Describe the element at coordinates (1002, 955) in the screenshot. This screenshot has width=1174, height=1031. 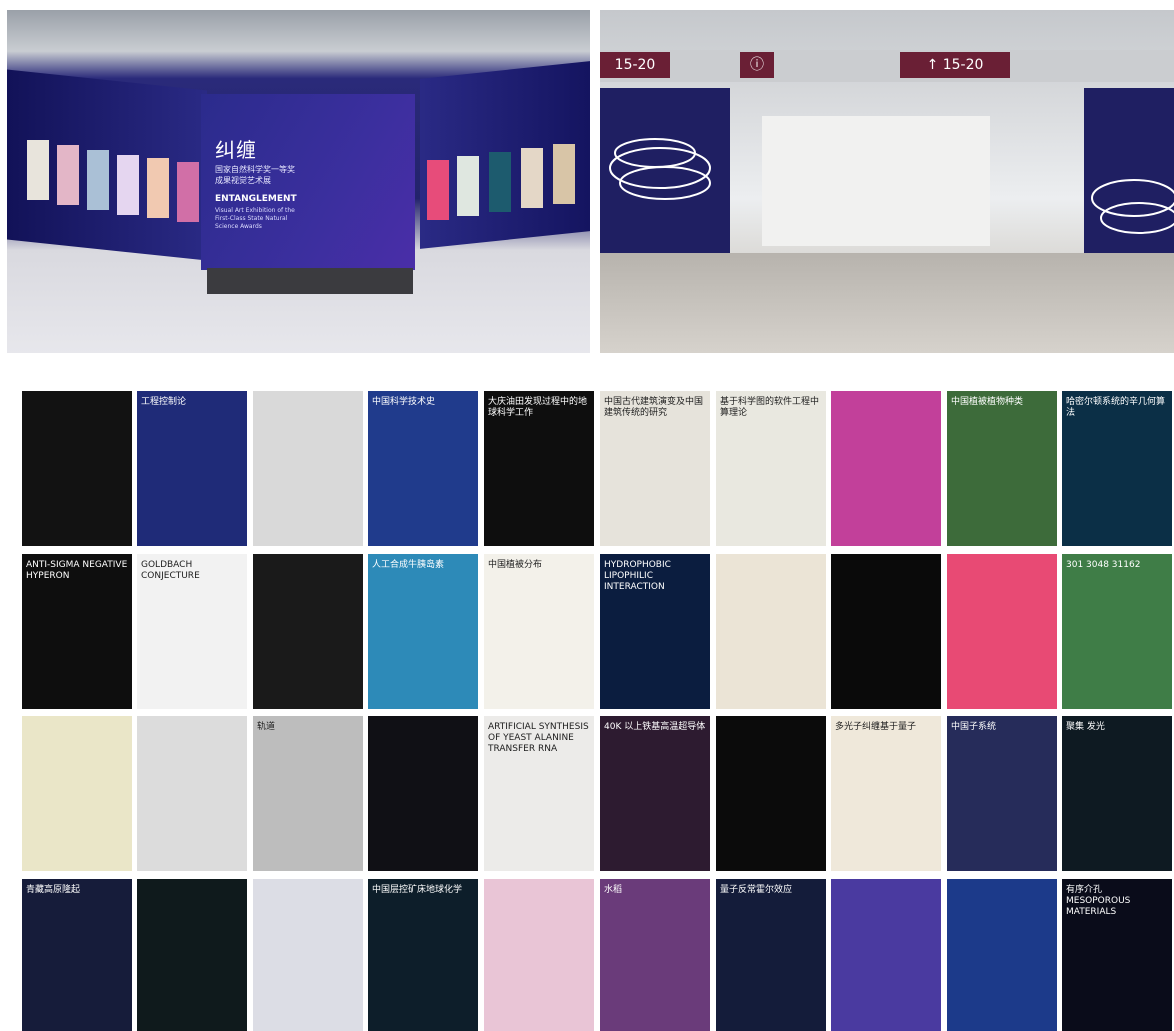
I see `poster-r4-c9` at that location.